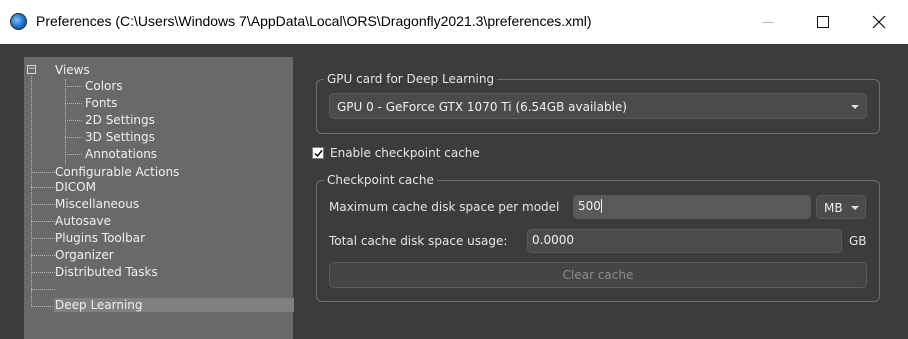  Describe the element at coordinates (104, 86) in the screenshot. I see `tree-item-colors: Colors` at that location.